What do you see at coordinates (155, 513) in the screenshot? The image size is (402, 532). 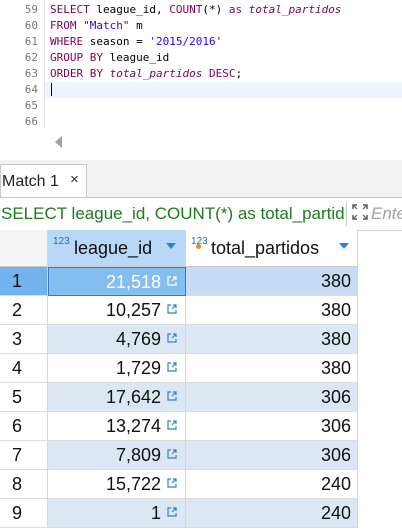 I see `cell-value: 1` at bounding box center [155, 513].